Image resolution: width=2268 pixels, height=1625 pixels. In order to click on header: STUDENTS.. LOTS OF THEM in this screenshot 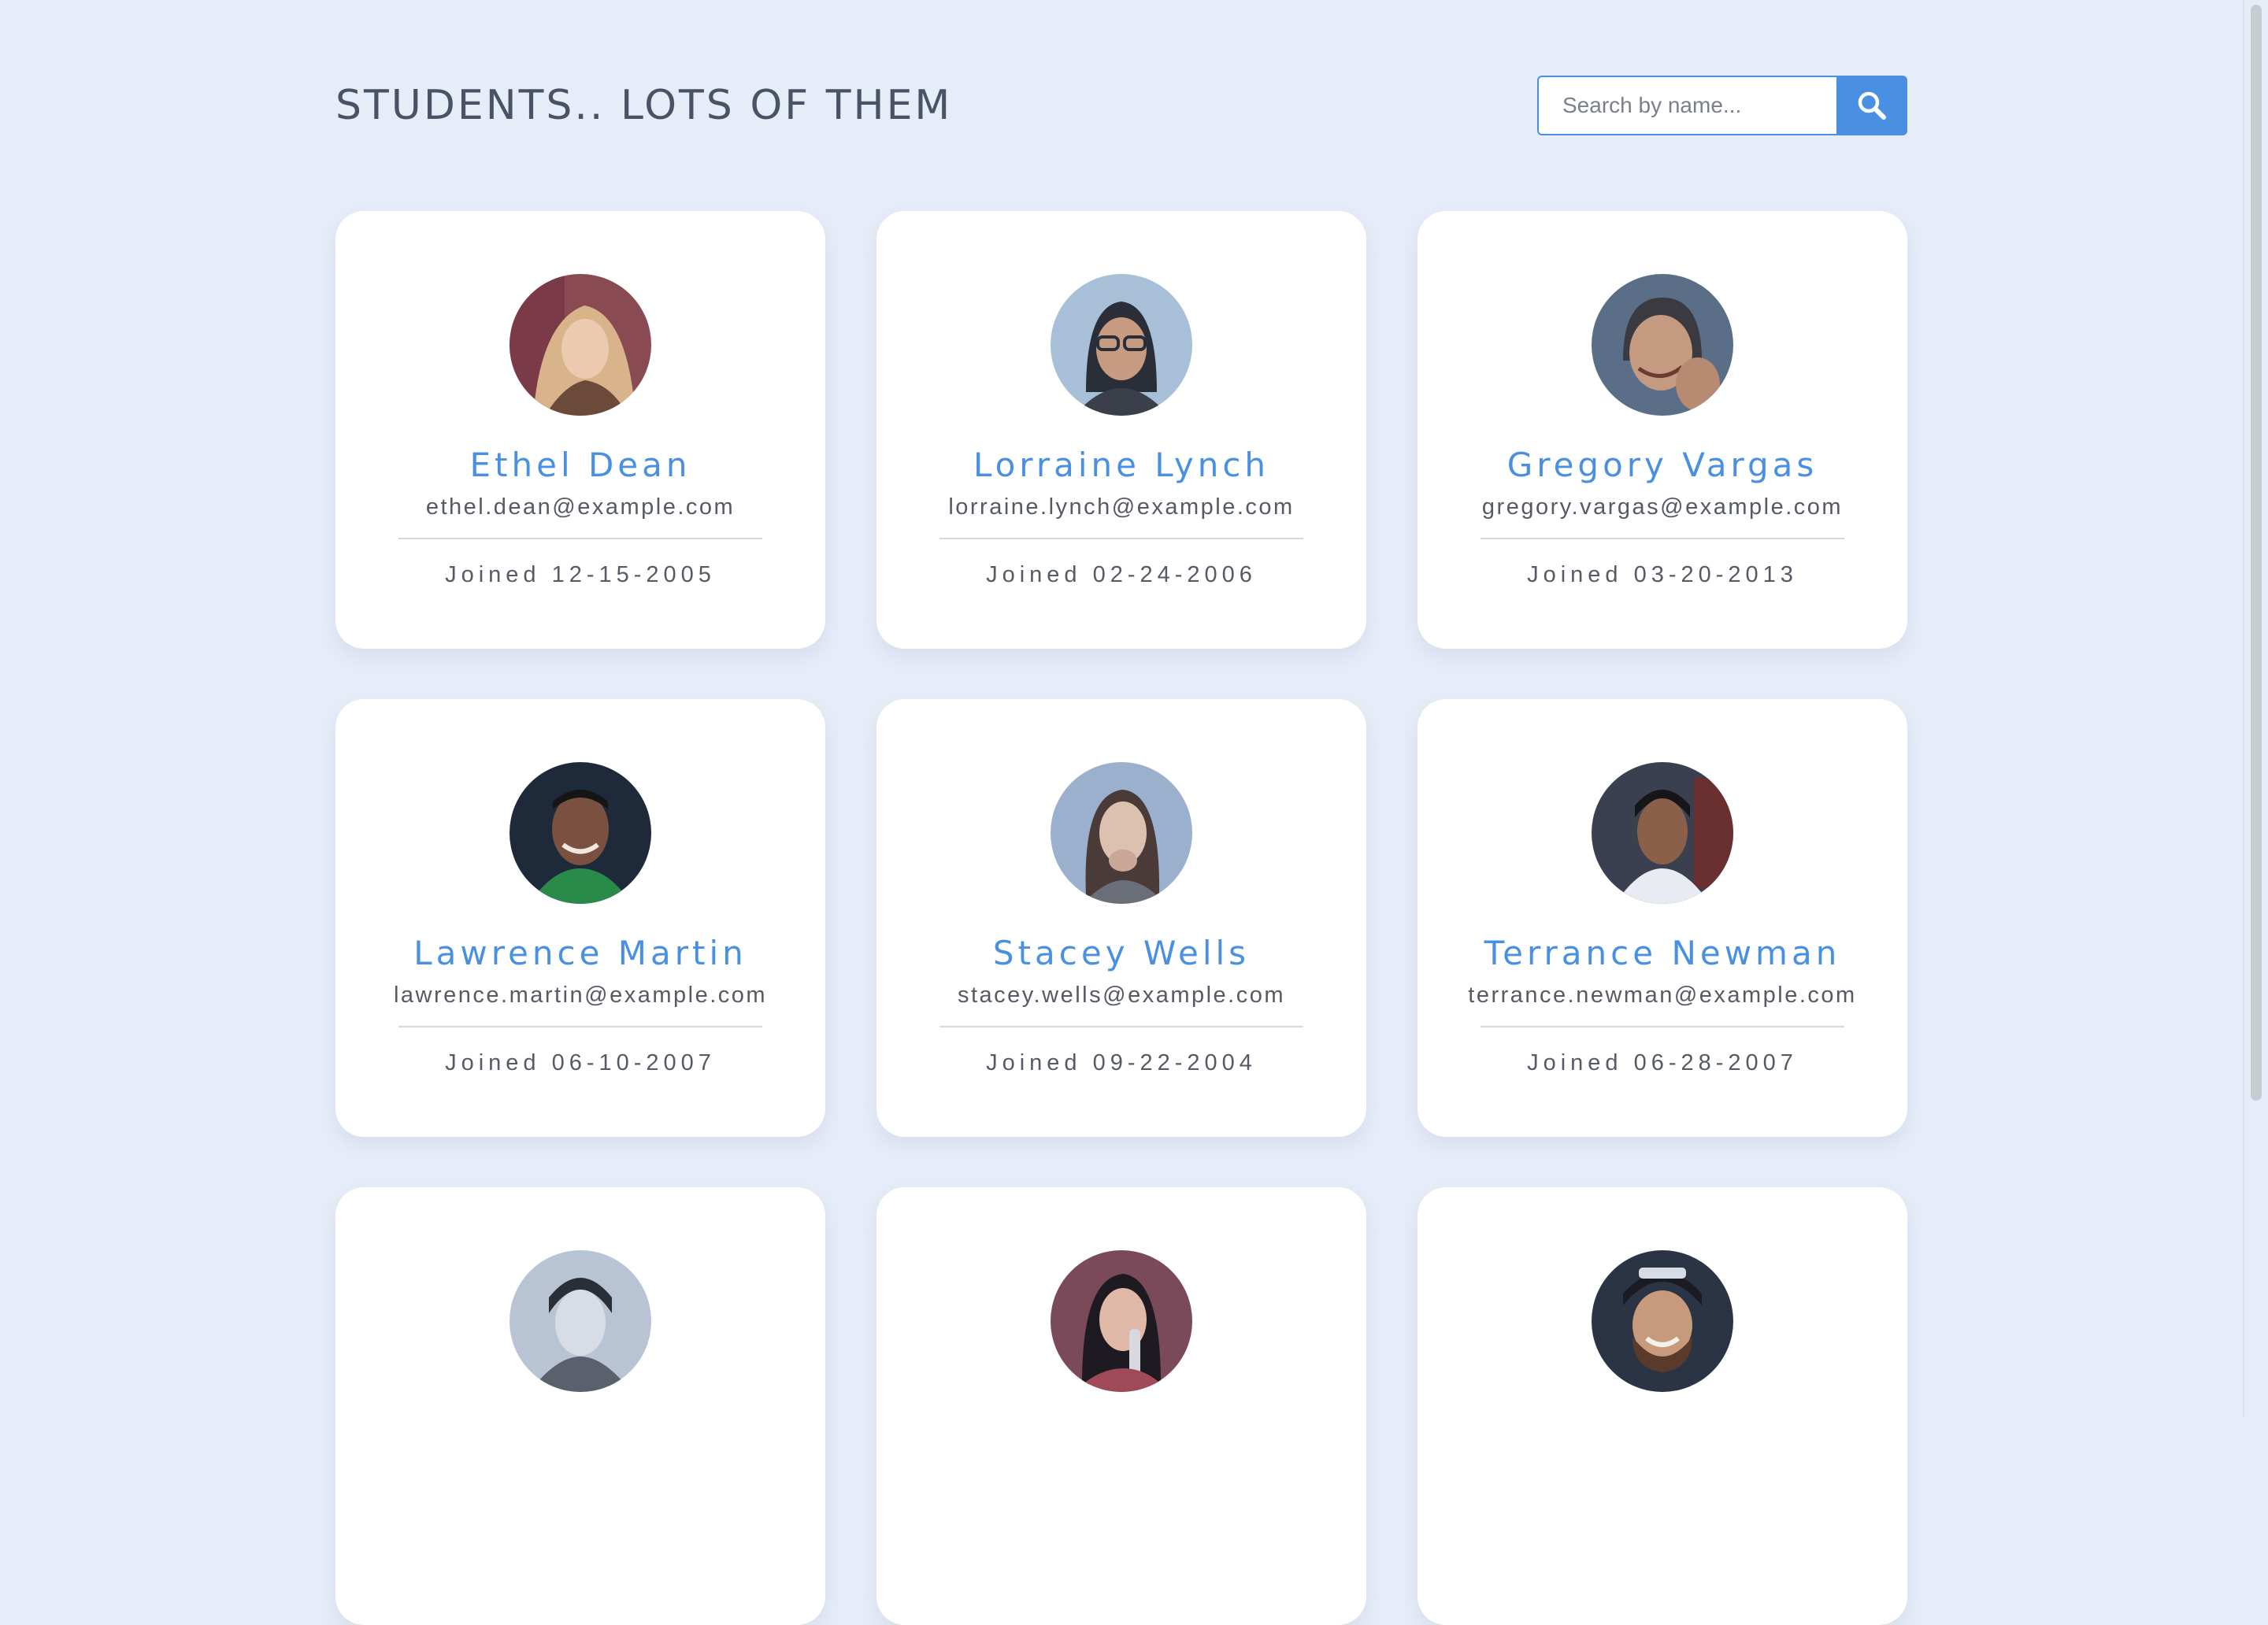, I will do `click(1121, 105)`.